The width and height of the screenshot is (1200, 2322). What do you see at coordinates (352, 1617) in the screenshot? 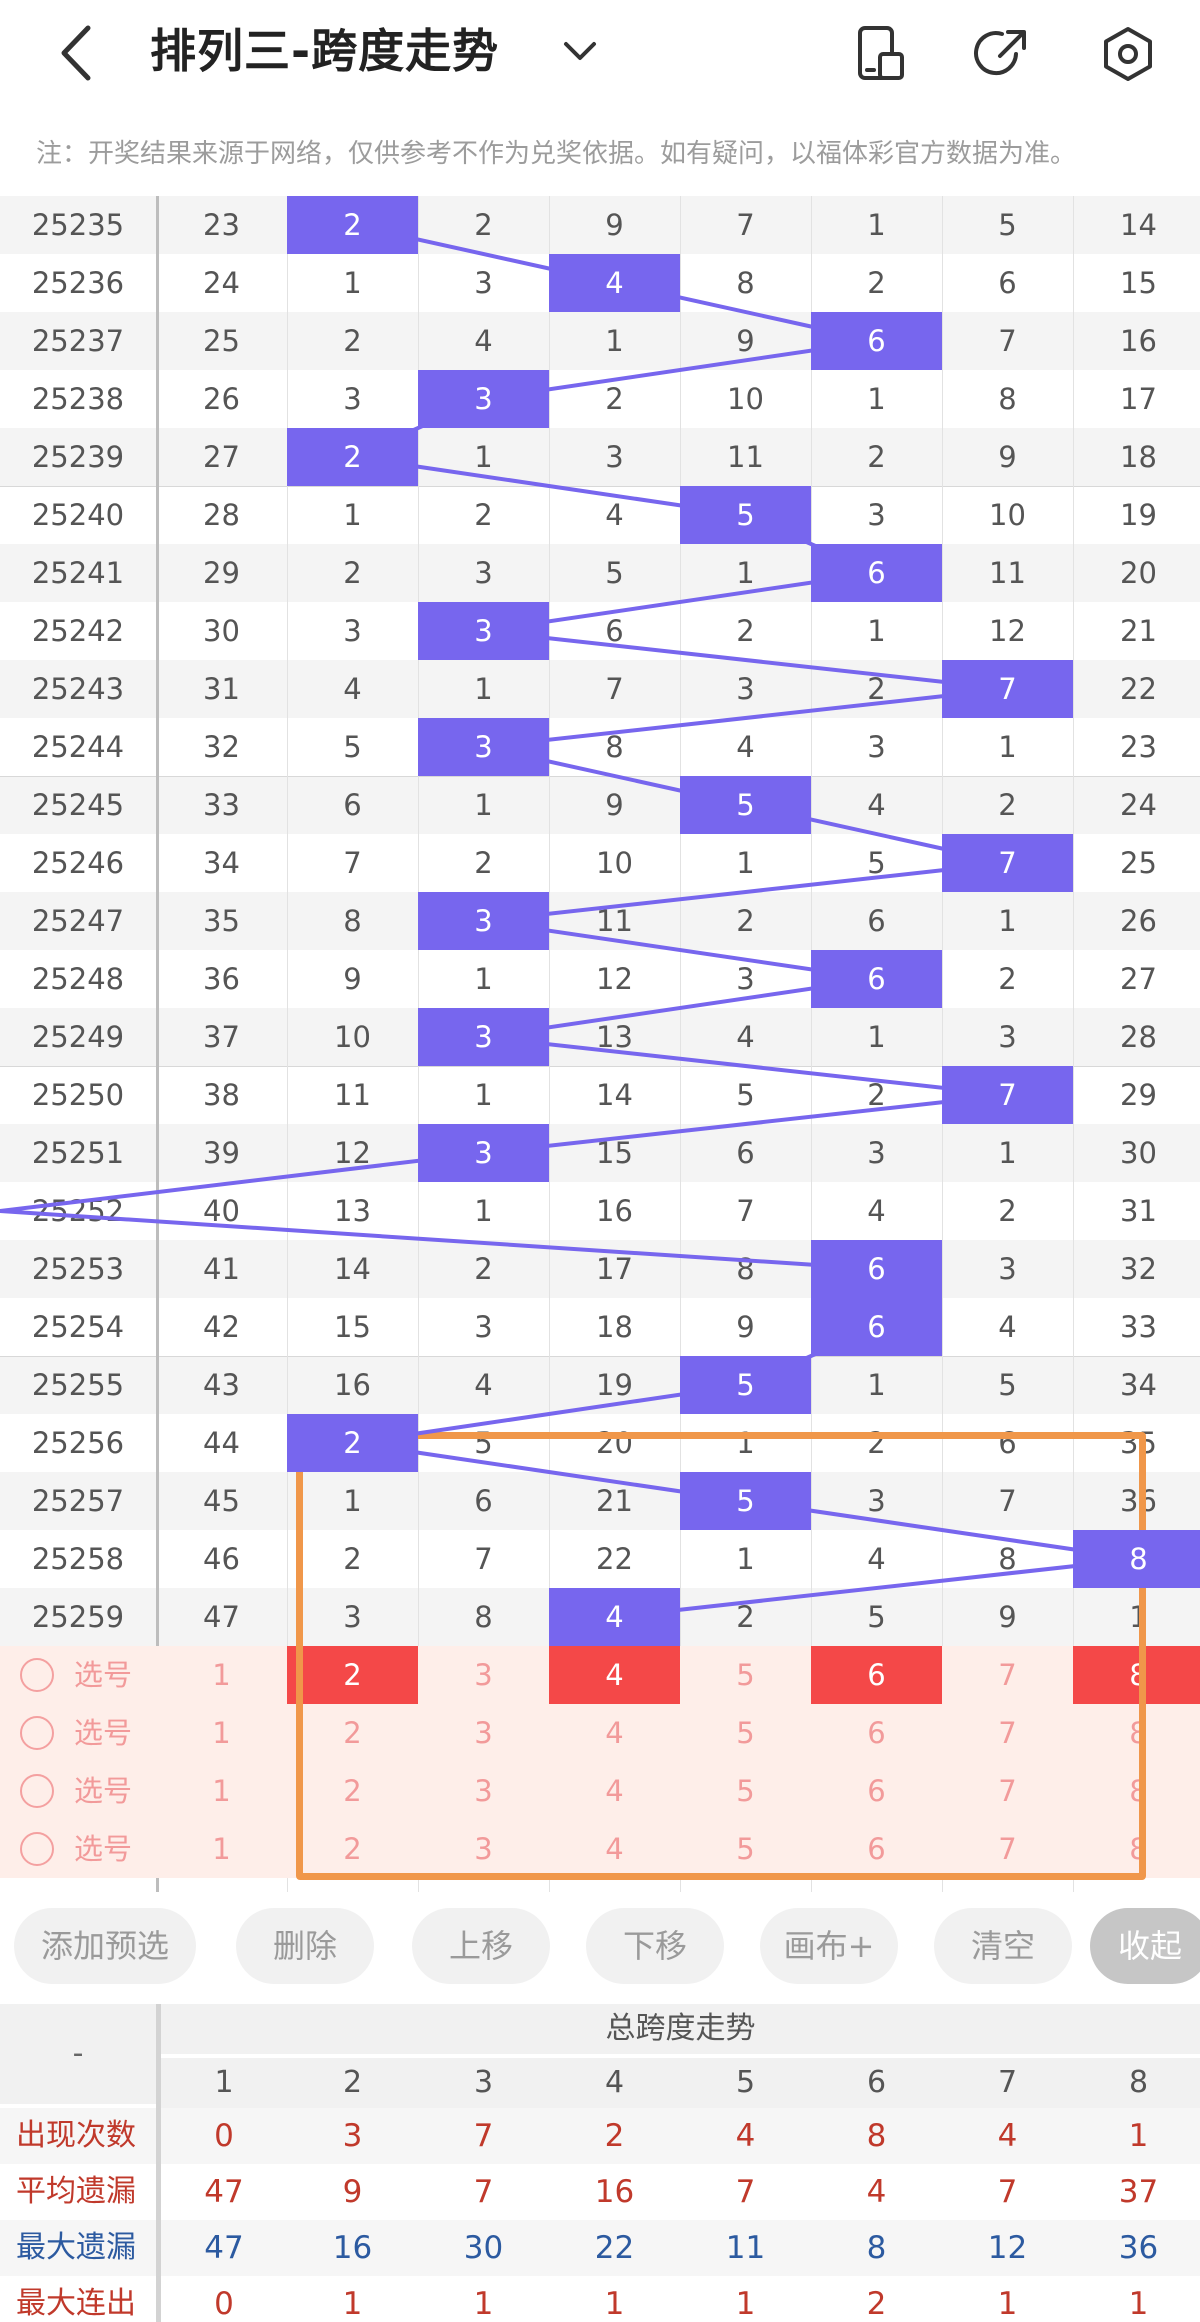
I see `span-cell: 3` at bounding box center [352, 1617].